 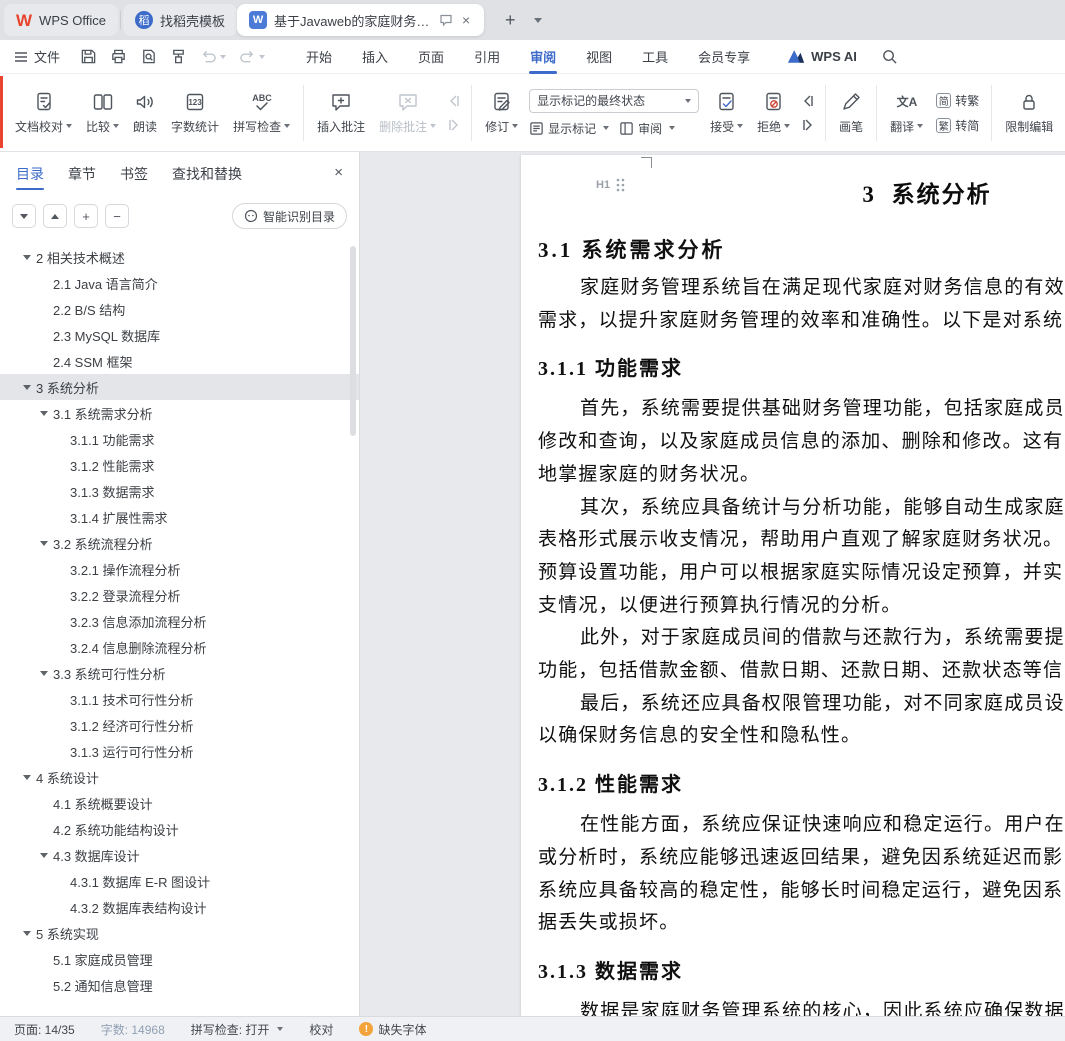 I want to click on printer-icon, so click(x=118, y=56).